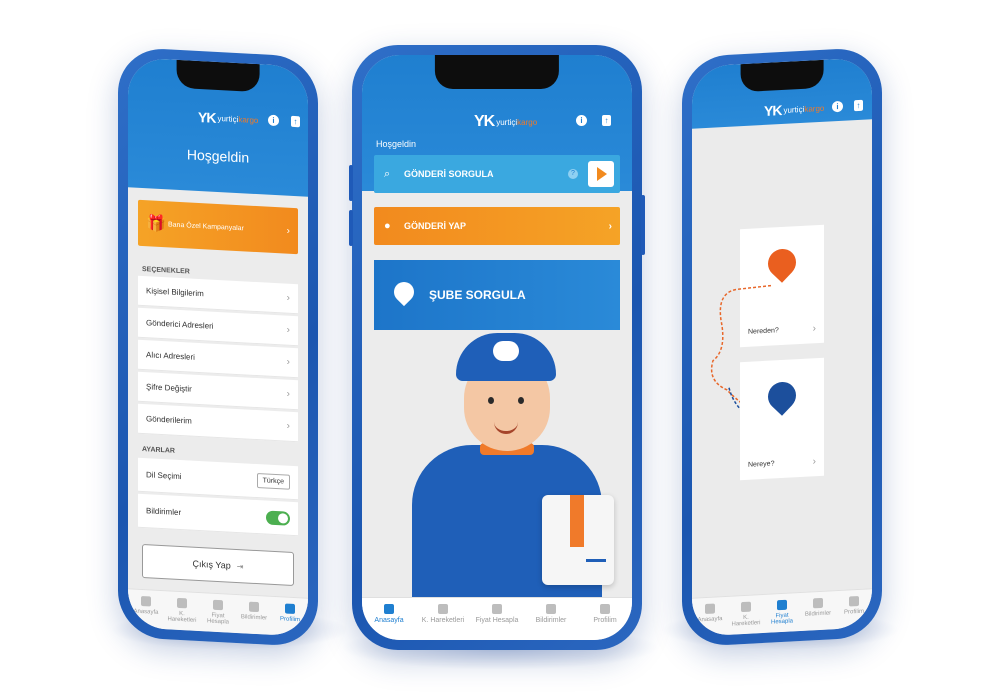 This screenshot has height=700, width=1000. What do you see at coordinates (404, 292) in the screenshot?
I see `map-pin-icon` at bounding box center [404, 292].